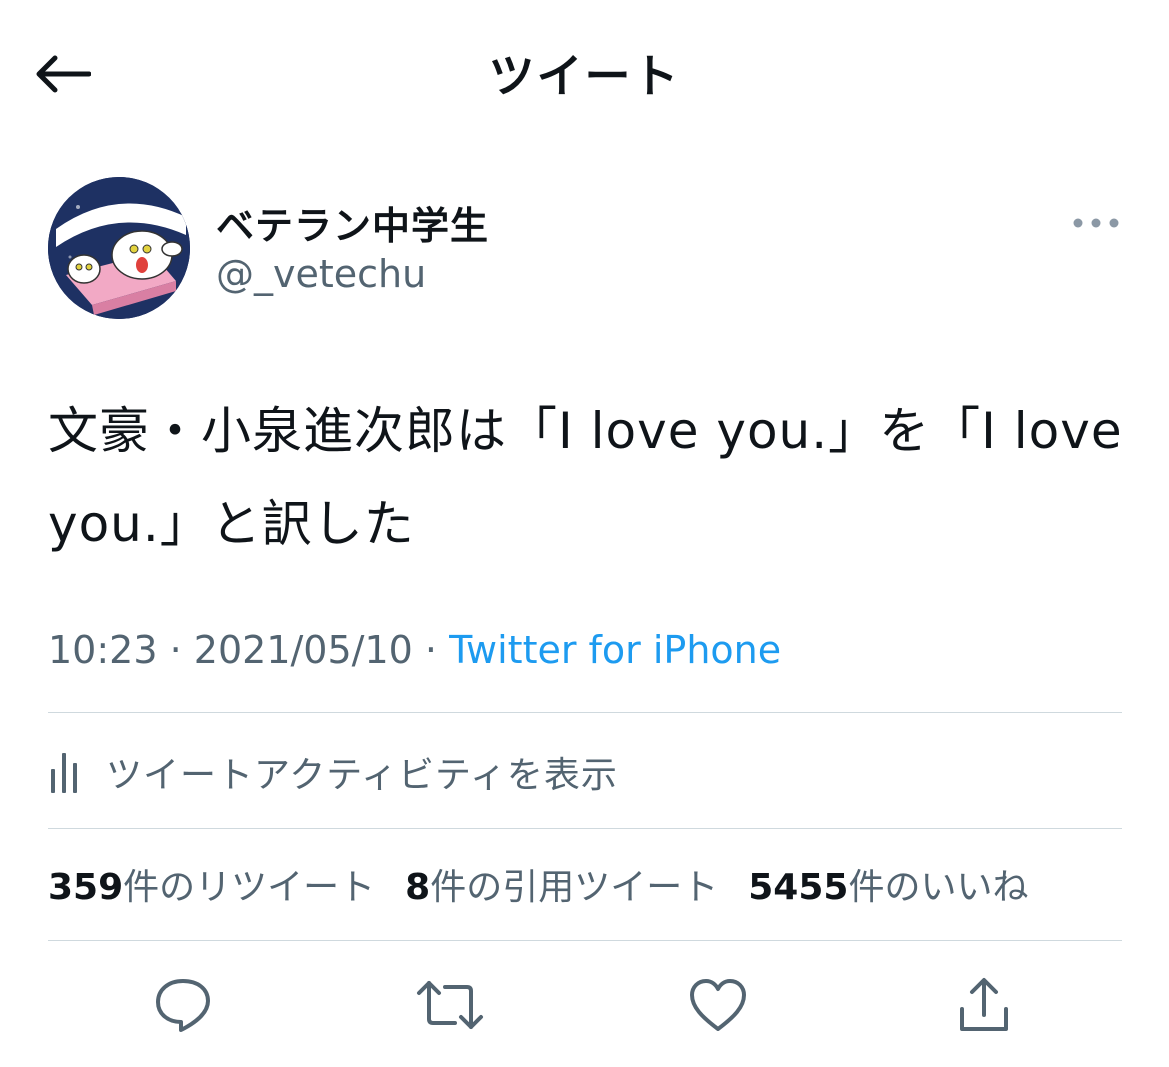  Describe the element at coordinates (321, 274) in the screenshot. I see `user-handle: @_vetechu` at that location.